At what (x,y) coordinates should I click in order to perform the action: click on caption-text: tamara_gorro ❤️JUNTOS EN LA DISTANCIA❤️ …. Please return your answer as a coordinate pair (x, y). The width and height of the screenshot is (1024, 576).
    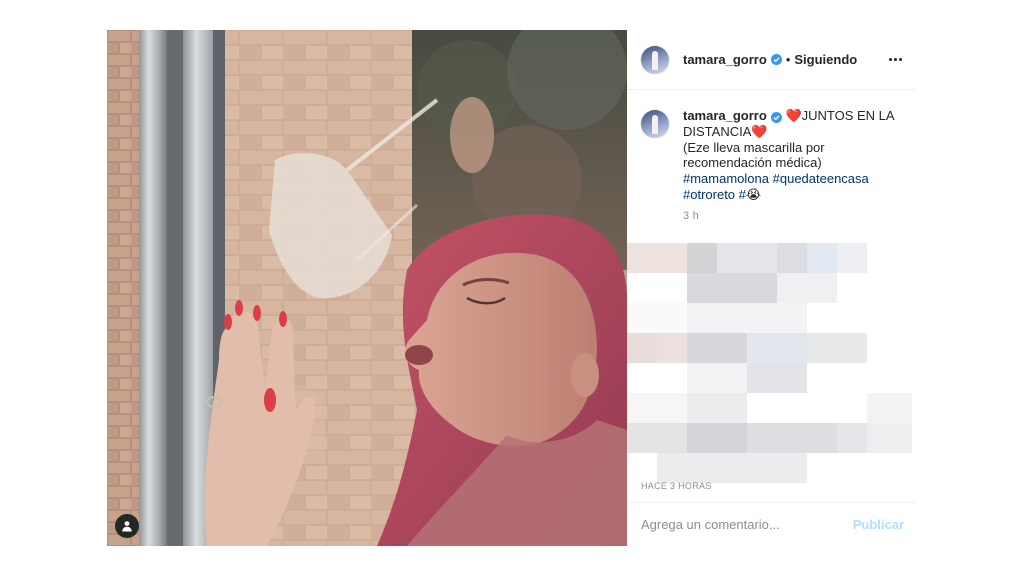
    Looking at the image, I should click on (790, 166).